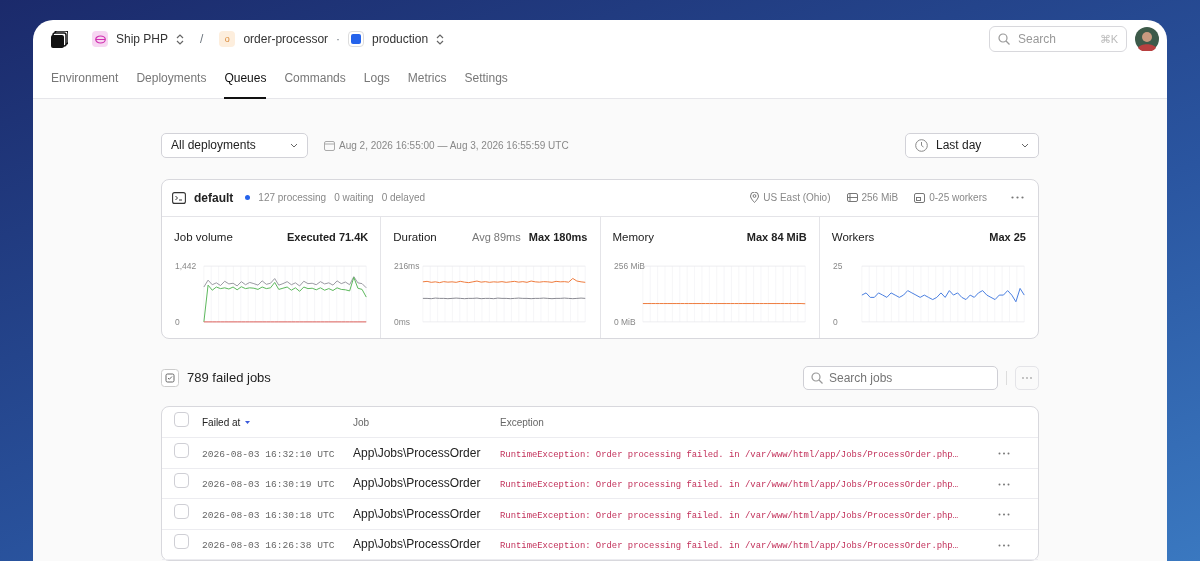  I want to click on metric-value: Avg 89ms, so click(496, 238).